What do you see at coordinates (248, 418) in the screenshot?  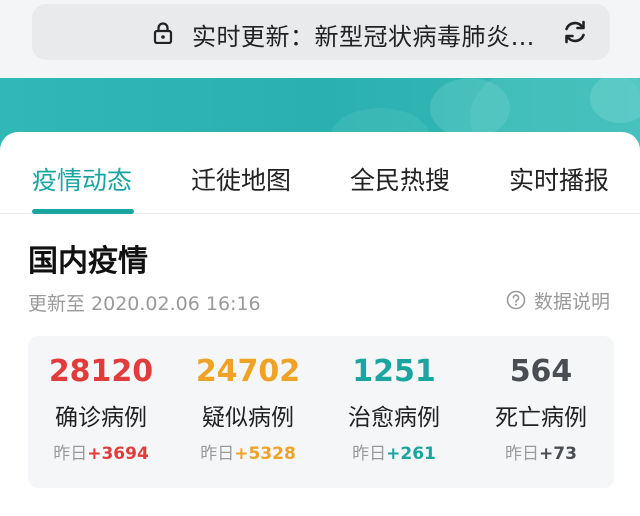 I see `stat-label: 疑似病例` at bounding box center [248, 418].